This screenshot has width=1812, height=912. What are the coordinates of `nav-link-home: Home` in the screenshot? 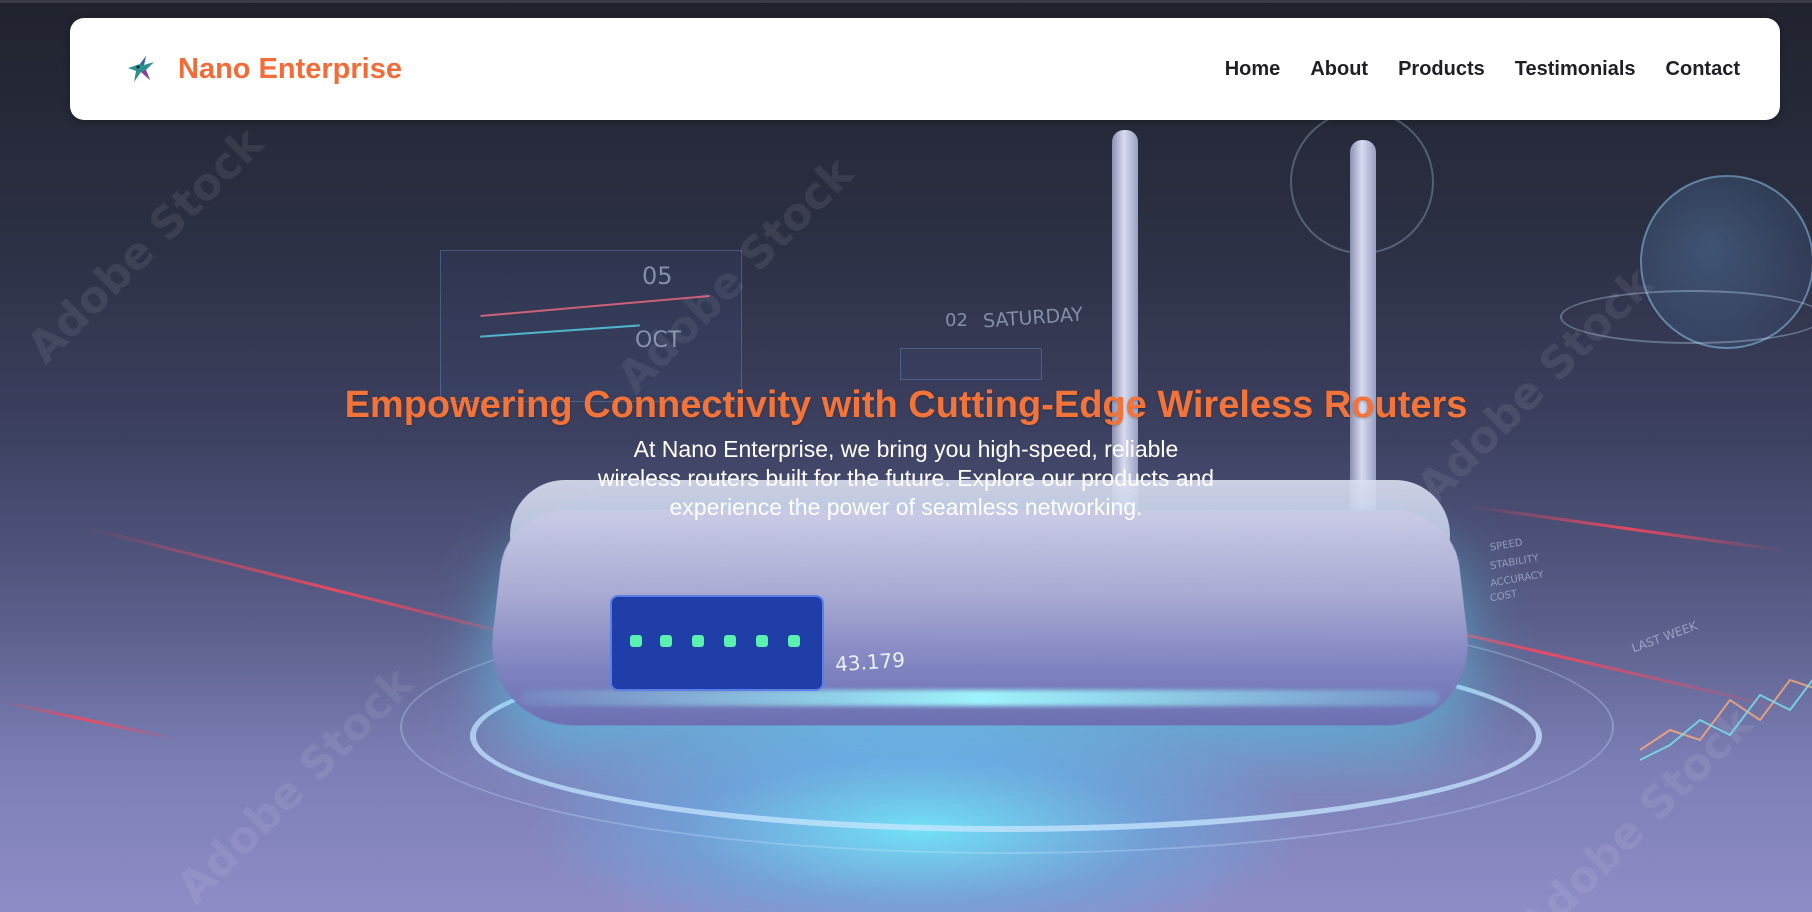 It's located at (1253, 69).